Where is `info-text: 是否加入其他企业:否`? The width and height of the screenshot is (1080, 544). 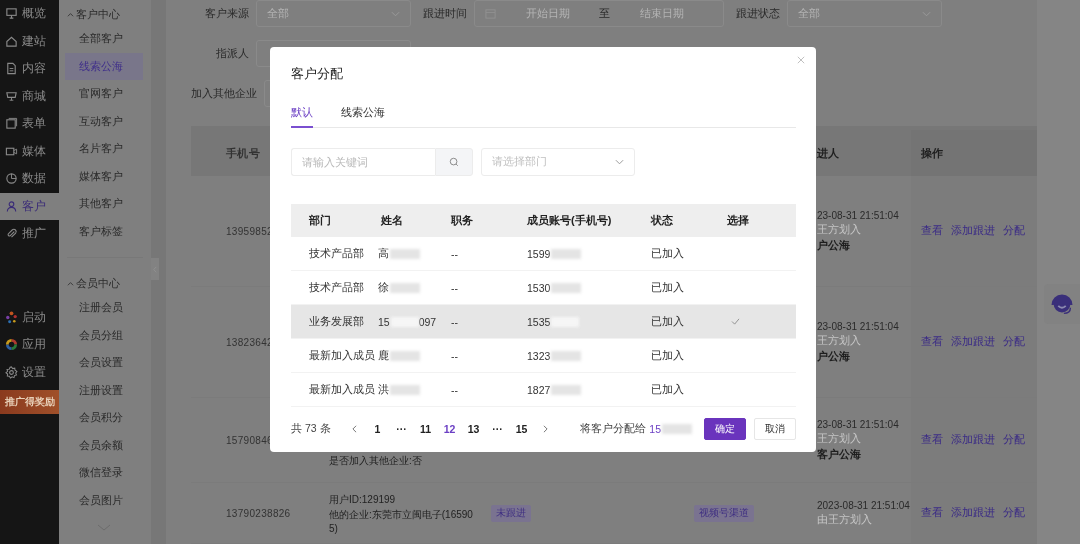 info-text: 是否加入其他企业:否 is located at coordinates (375, 461).